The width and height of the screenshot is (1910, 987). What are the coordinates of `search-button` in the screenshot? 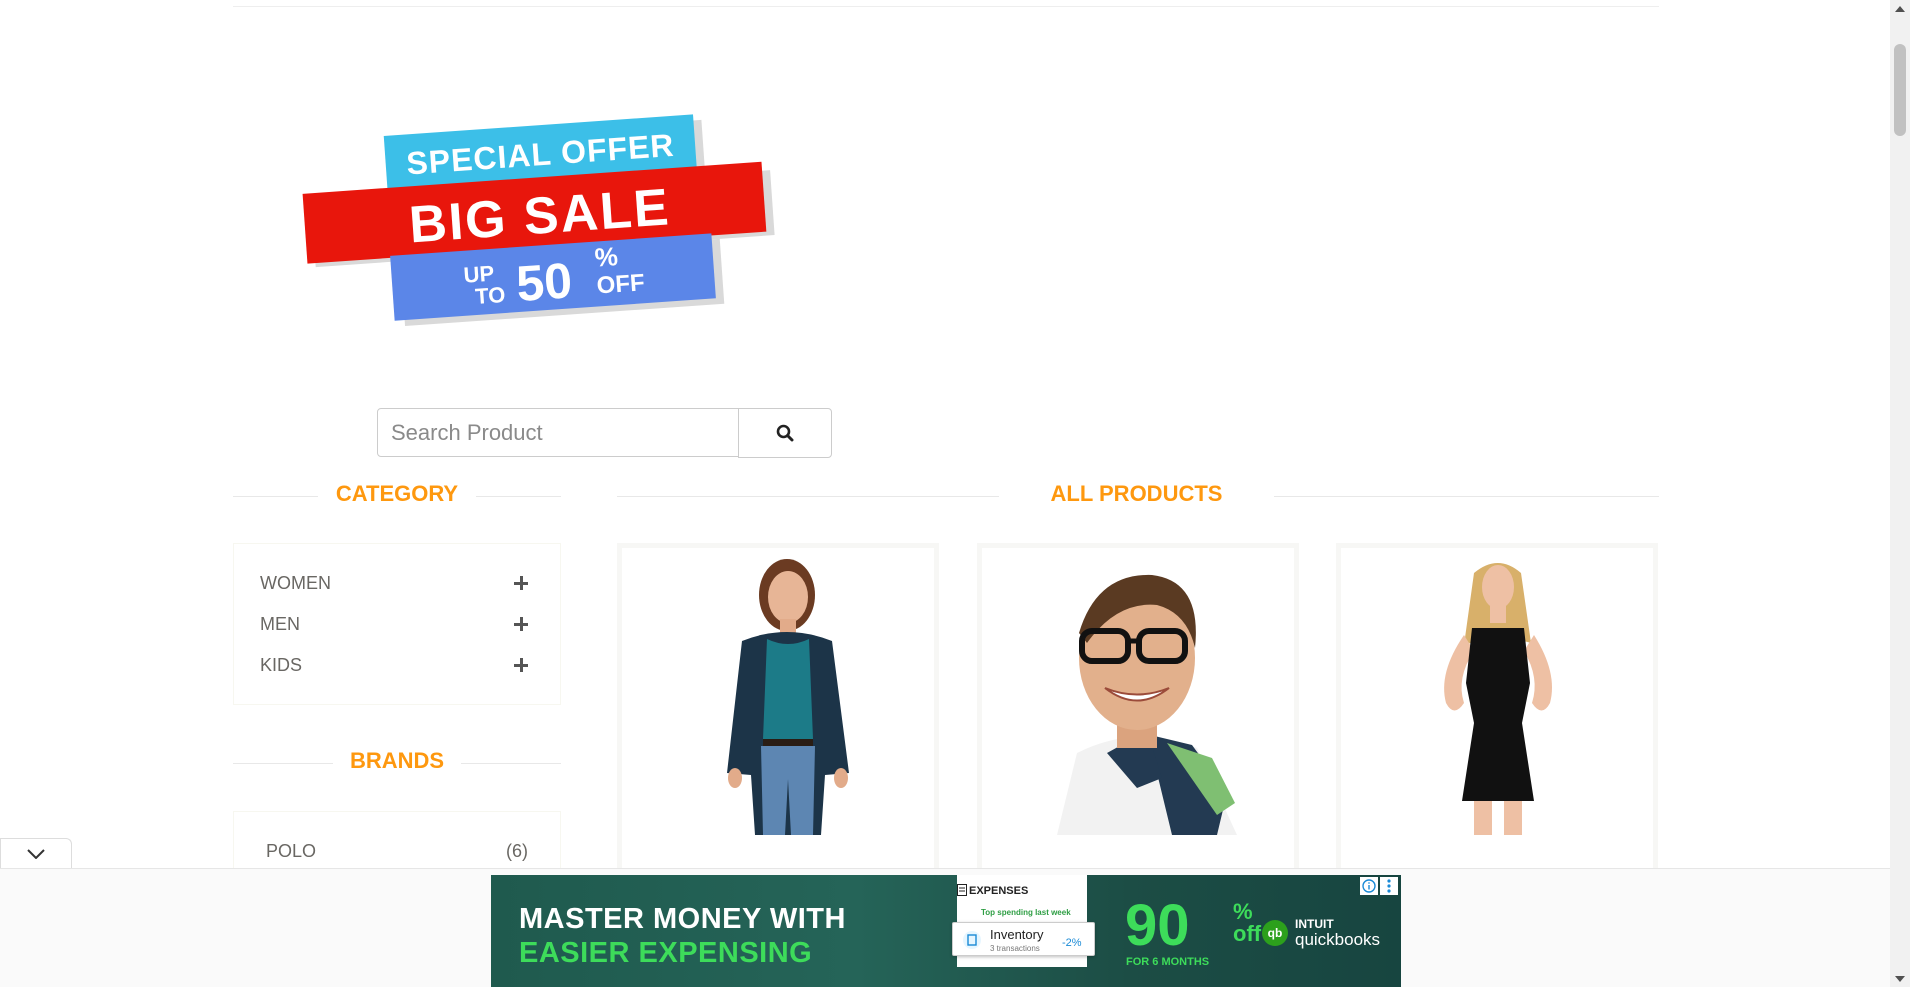 It's located at (785, 433).